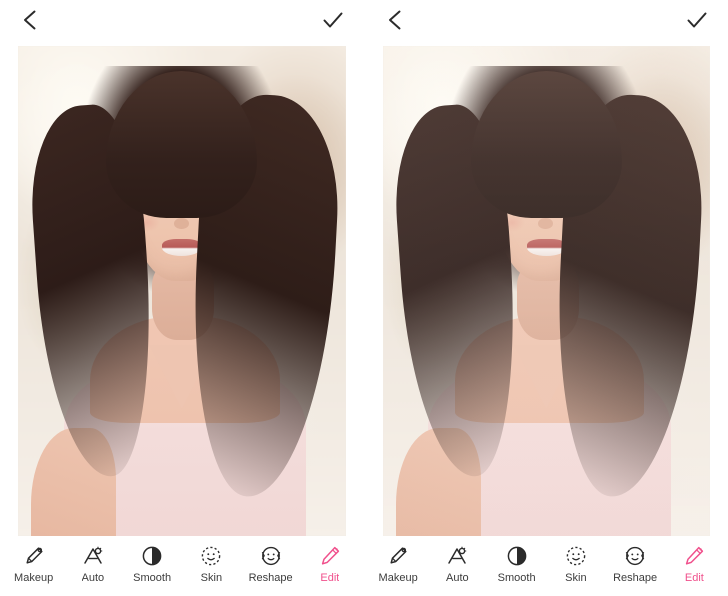 This screenshot has width=728, height=596. I want to click on bottom-toolbar-before: Makeup Auto, so click(182, 566).